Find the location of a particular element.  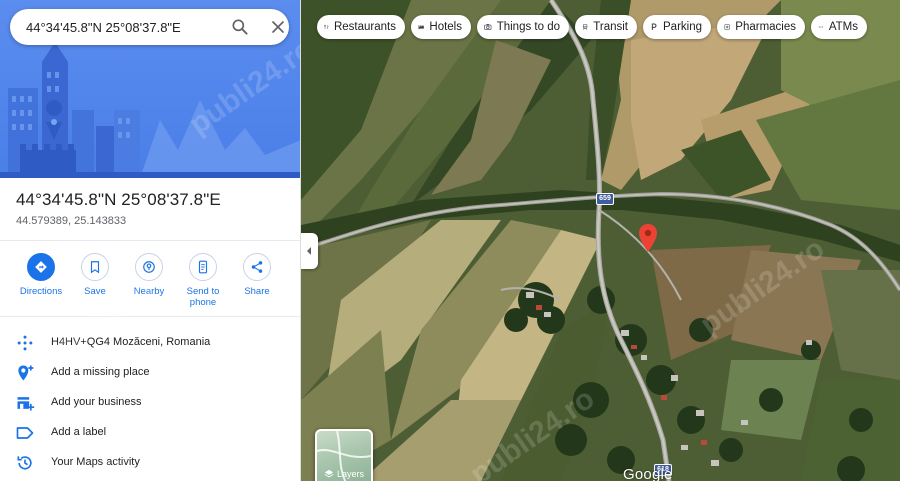

plus-code-text: H4HV+QG4 Mozăceni, Romania is located at coordinates (131, 342).